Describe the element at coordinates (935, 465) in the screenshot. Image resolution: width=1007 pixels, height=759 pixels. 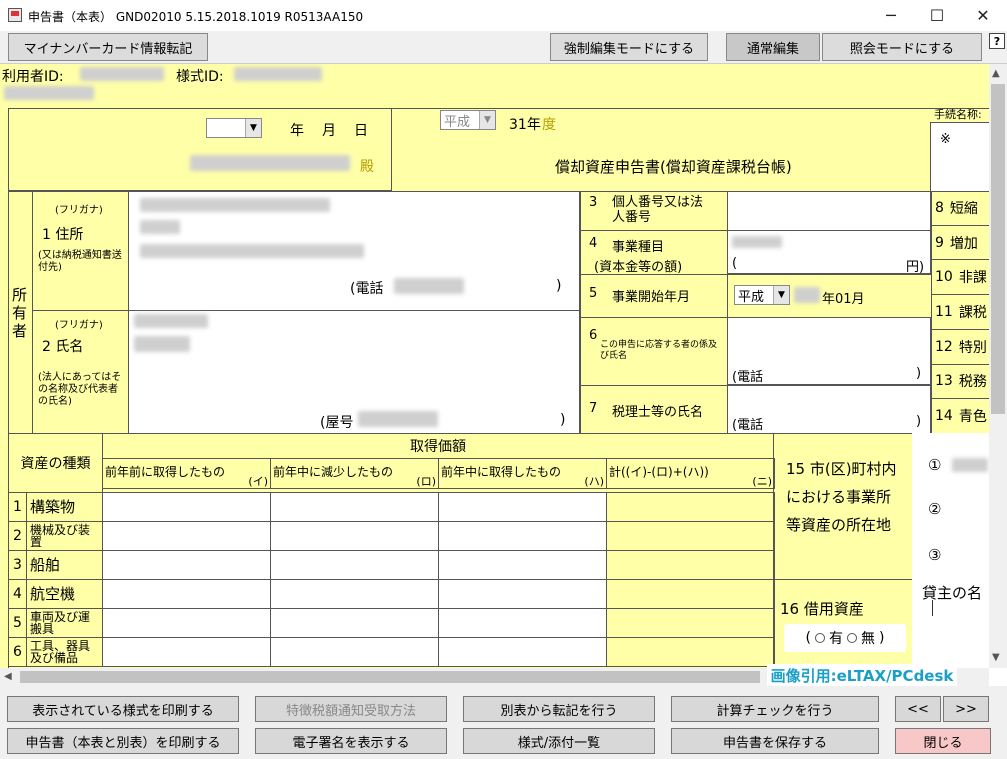
I see `location-circle-1: ①` at that location.